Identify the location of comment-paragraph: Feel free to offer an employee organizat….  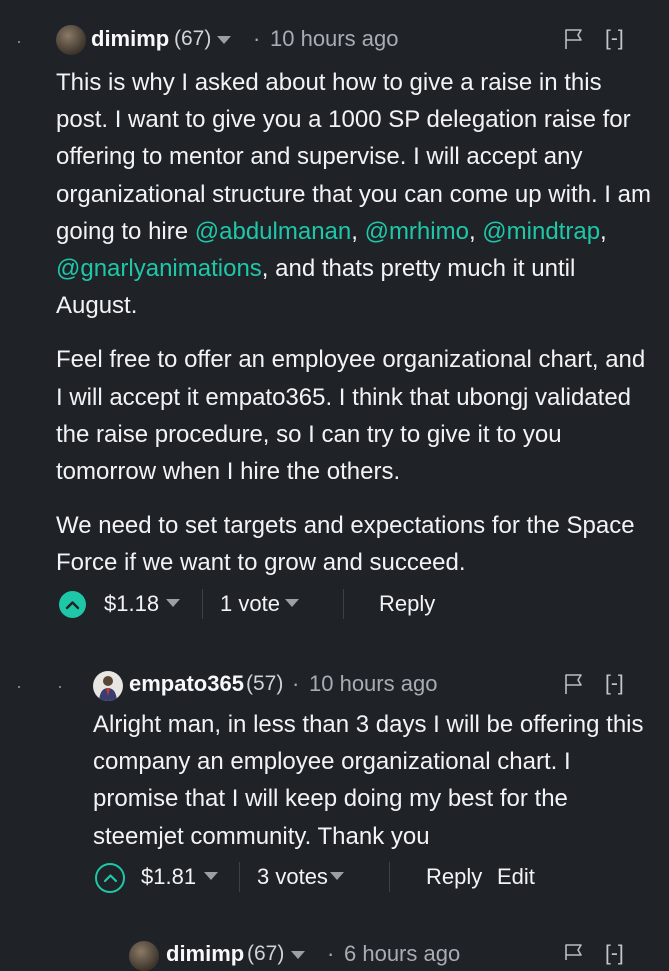
(351, 416).